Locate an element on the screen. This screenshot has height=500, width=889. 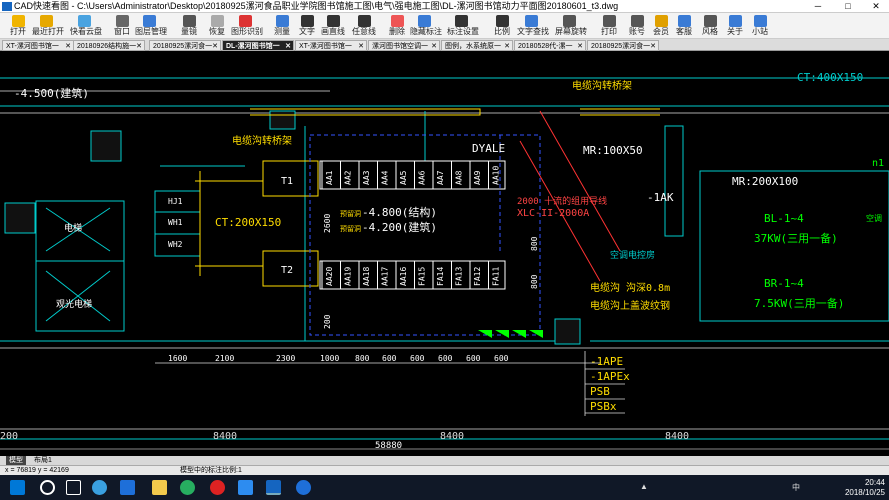
toolbar-button-11: 任意线 is located at coordinates (364, 26).